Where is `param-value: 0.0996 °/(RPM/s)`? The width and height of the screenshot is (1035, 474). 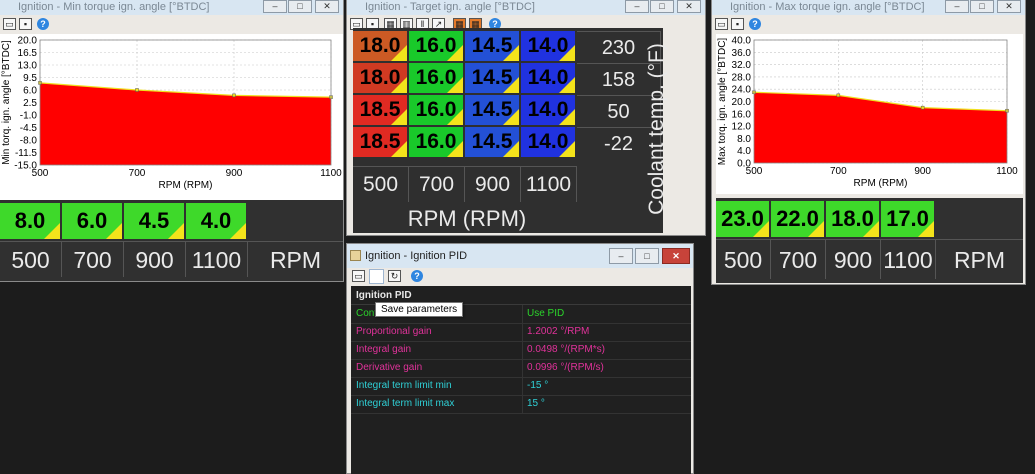
param-value: 0.0996 °/(RPM/s) is located at coordinates (565, 367).